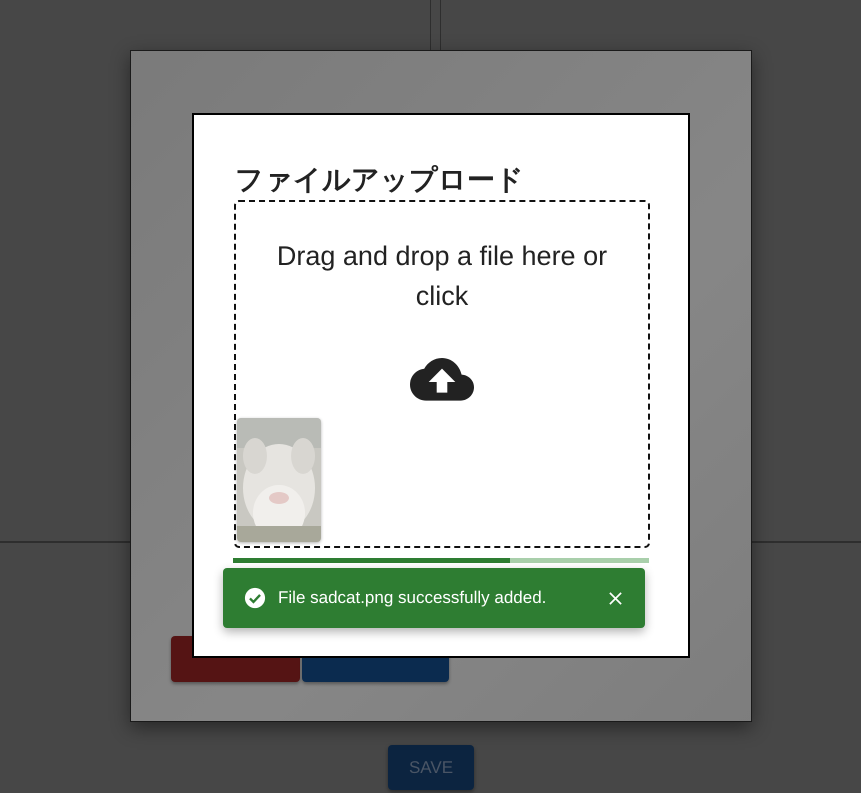 Image resolution: width=861 pixels, height=793 pixels. Describe the element at coordinates (442, 380) in the screenshot. I see `cloud-upload-icon` at that location.